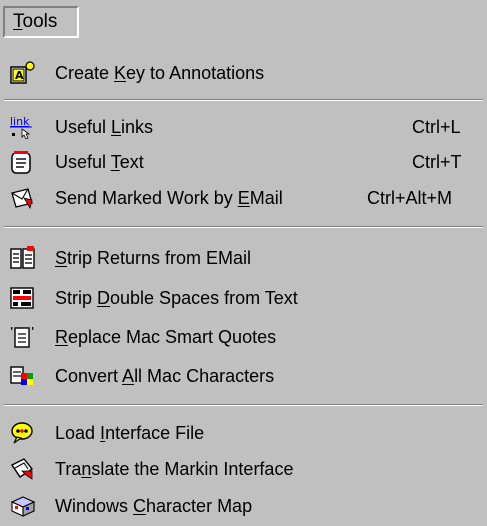 The height and width of the screenshot is (526, 487). I want to click on email-send-icon, so click(23, 198).